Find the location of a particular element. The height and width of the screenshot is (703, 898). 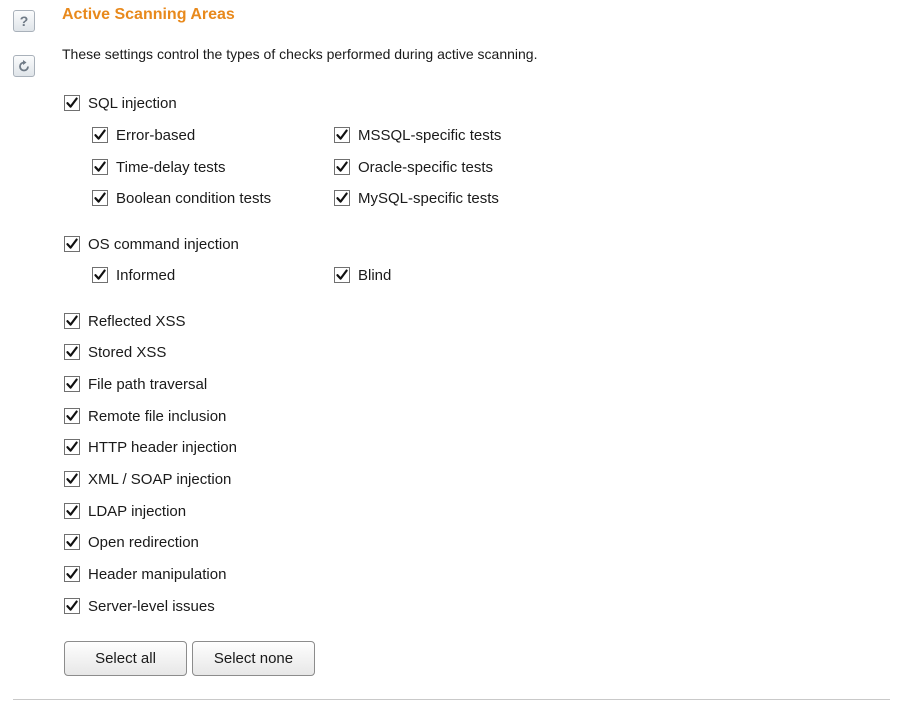

checkbox-remote-file-inclusion: Remote file inclusion is located at coordinates (145, 416).